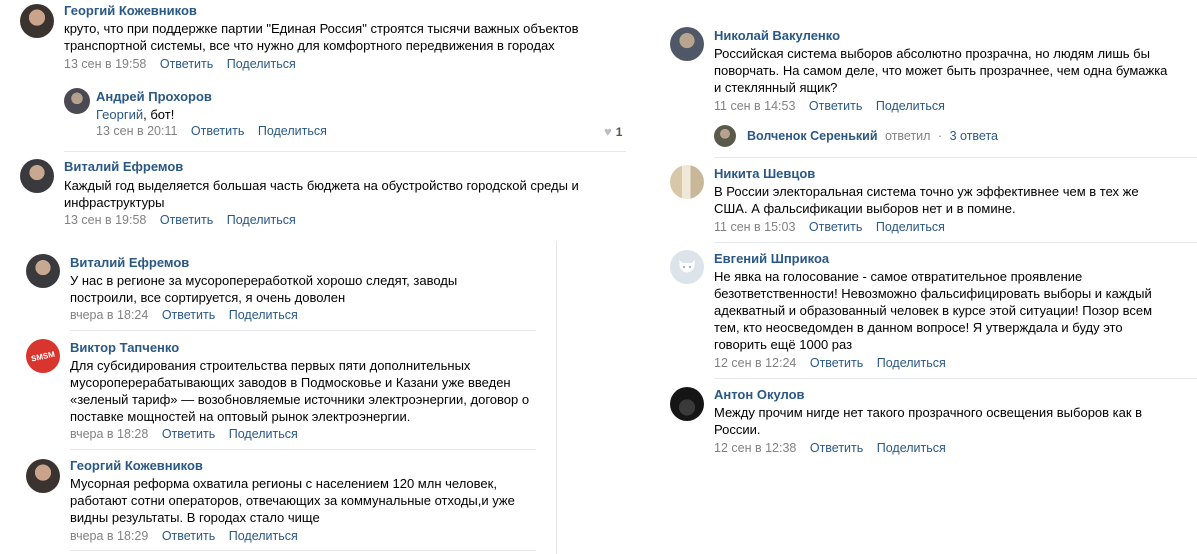 This screenshot has height=554, width=1197. Describe the element at coordinates (608, 131) in the screenshot. I see `heart-icon: ♥` at that location.